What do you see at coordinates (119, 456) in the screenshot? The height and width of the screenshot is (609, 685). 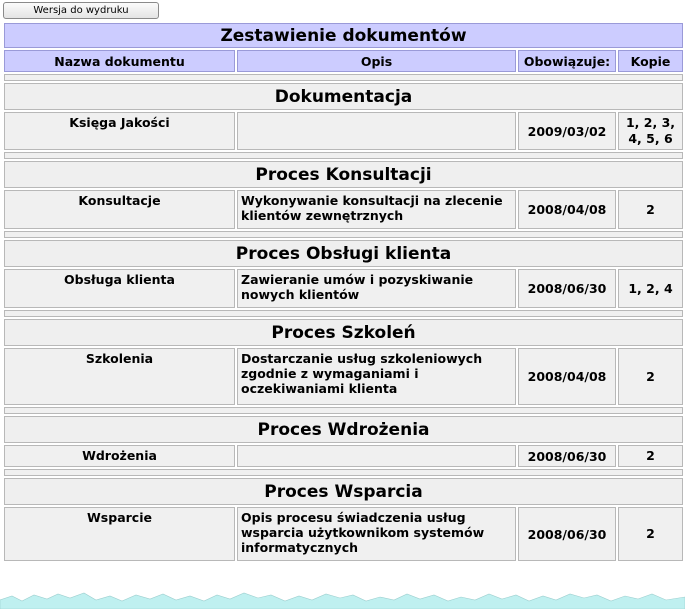 I see `document-name: Wdrożenia` at bounding box center [119, 456].